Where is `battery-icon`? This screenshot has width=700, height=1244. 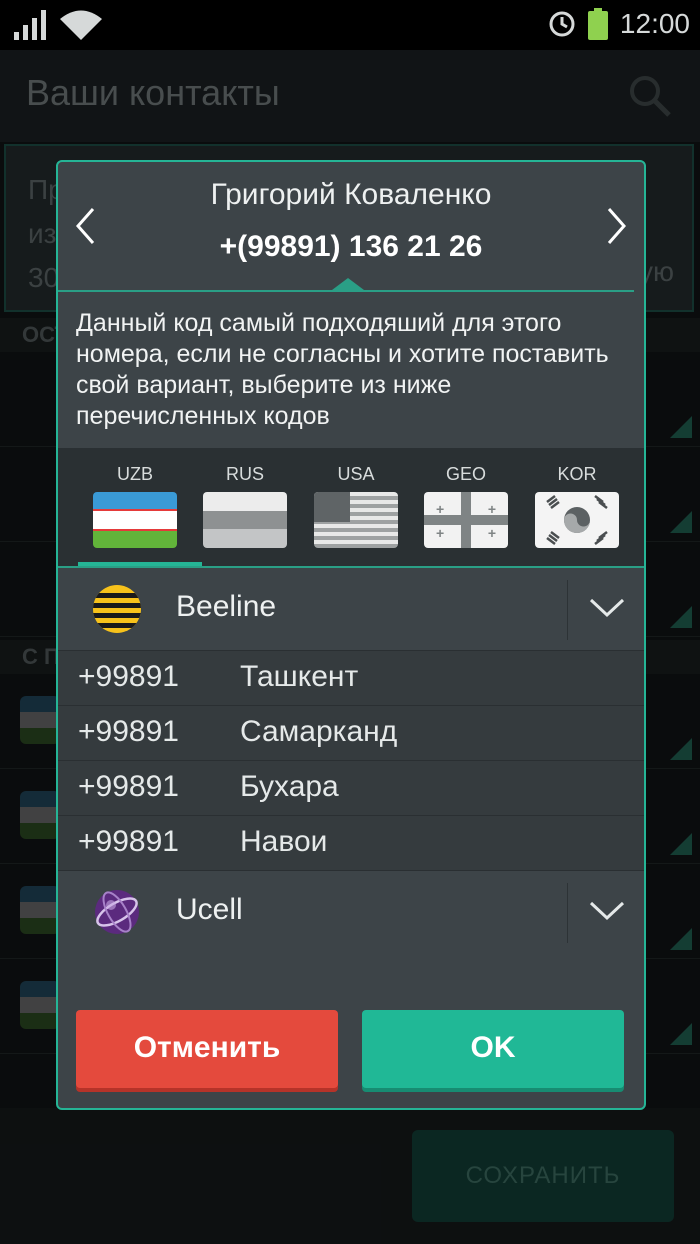
battery-icon is located at coordinates (597, 24).